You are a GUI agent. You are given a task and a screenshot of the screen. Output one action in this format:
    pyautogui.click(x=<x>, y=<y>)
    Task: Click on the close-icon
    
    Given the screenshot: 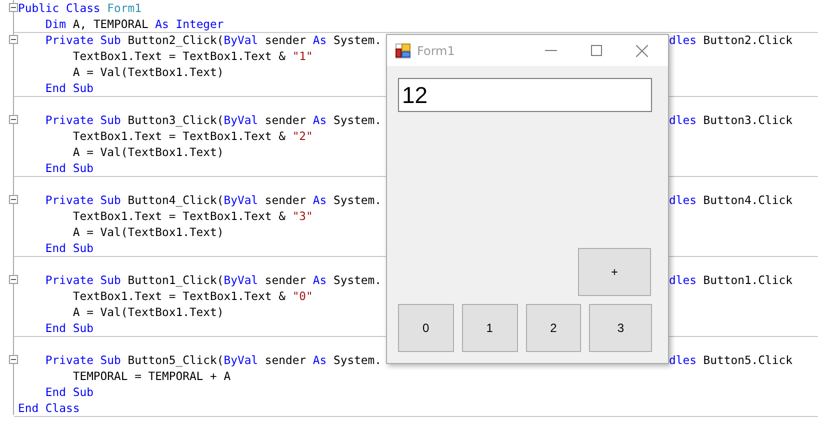 What is the action you would take?
    pyautogui.click(x=642, y=50)
    